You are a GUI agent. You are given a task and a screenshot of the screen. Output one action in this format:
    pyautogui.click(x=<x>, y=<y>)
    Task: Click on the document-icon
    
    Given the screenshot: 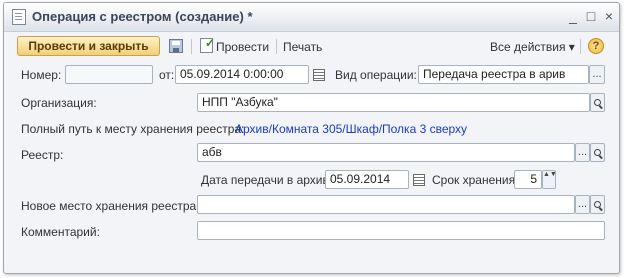 What is the action you would take?
    pyautogui.click(x=19, y=17)
    